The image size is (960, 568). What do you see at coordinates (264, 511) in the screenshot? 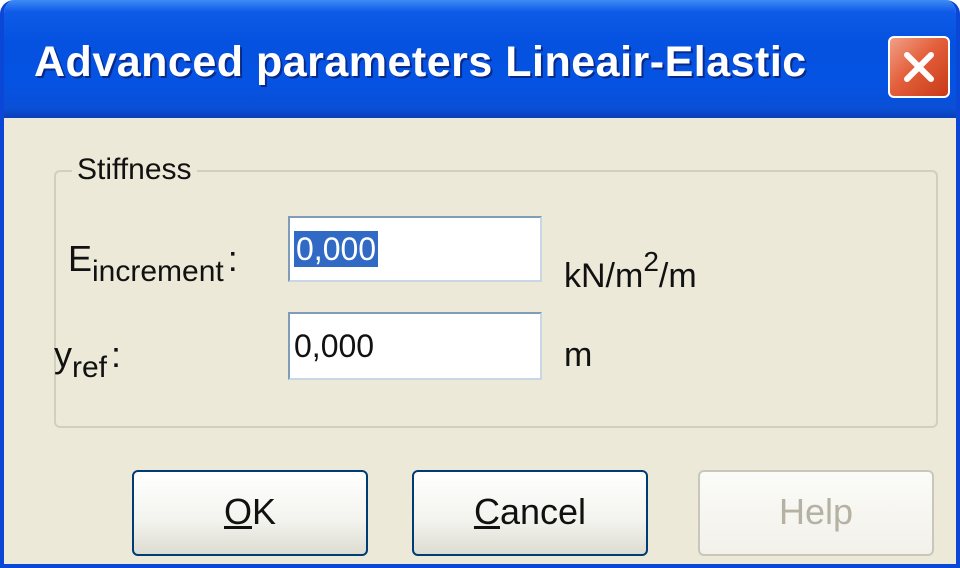
I see `ok-label-rest: K` at bounding box center [264, 511].